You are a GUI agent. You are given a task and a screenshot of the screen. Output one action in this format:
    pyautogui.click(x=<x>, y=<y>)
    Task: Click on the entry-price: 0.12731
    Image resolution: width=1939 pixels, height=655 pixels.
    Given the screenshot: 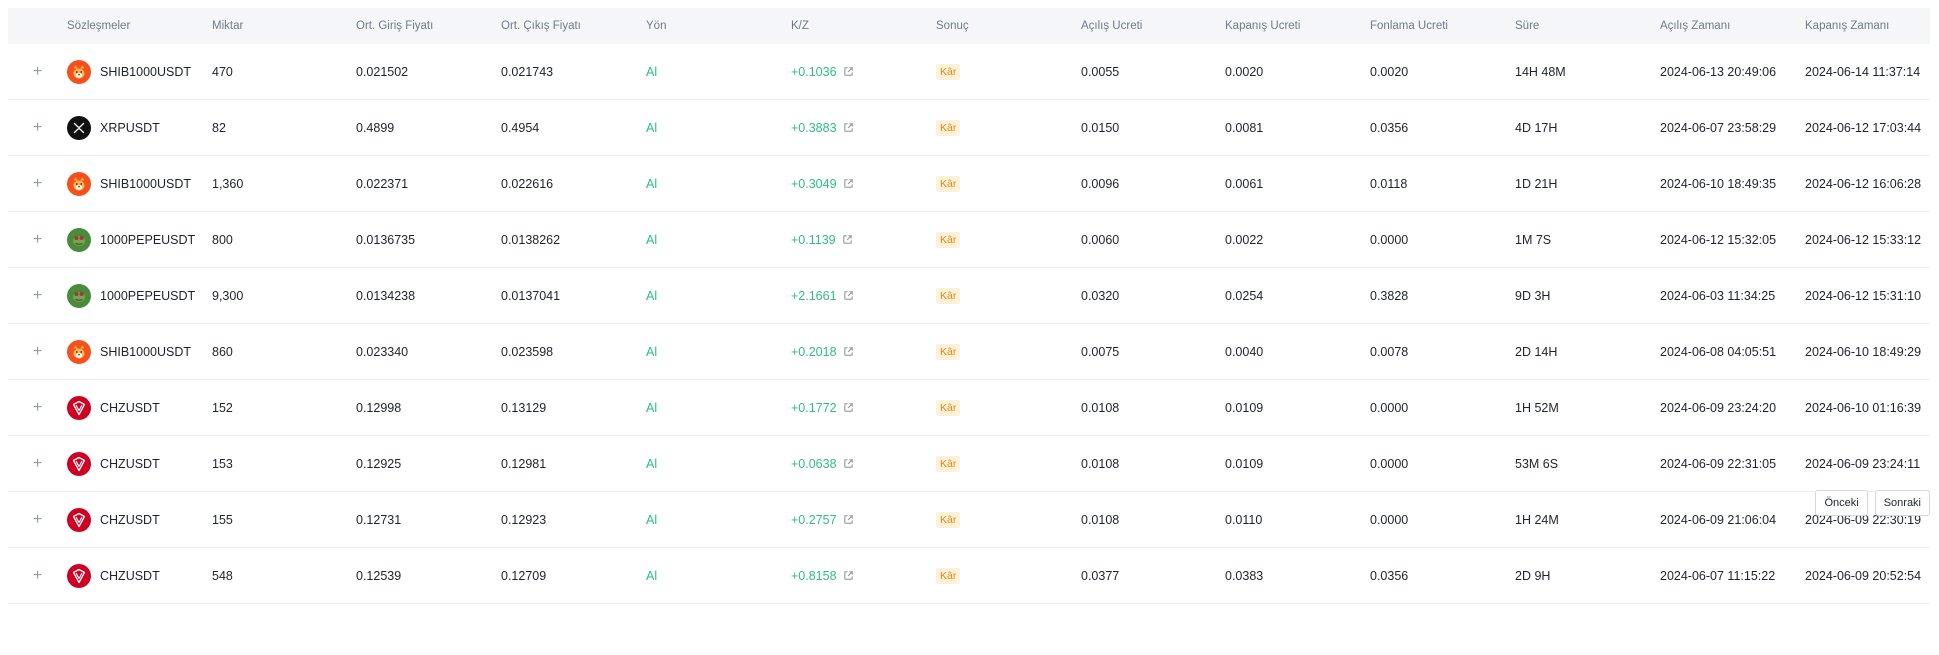 What is the action you would take?
    pyautogui.click(x=379, y=519)
    